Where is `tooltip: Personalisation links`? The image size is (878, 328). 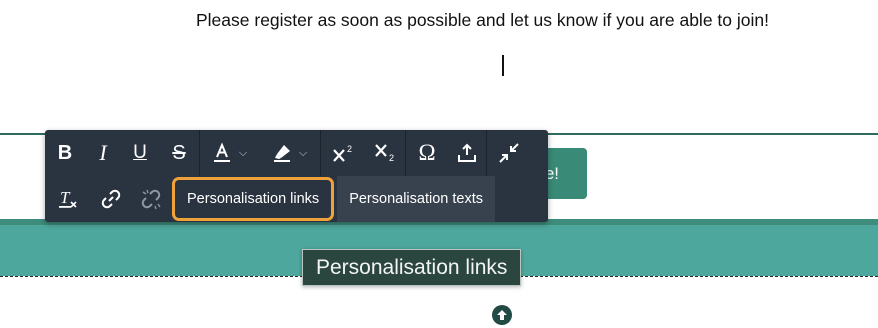
tooltip: Personalisation links is located at coordinates (412, 267).